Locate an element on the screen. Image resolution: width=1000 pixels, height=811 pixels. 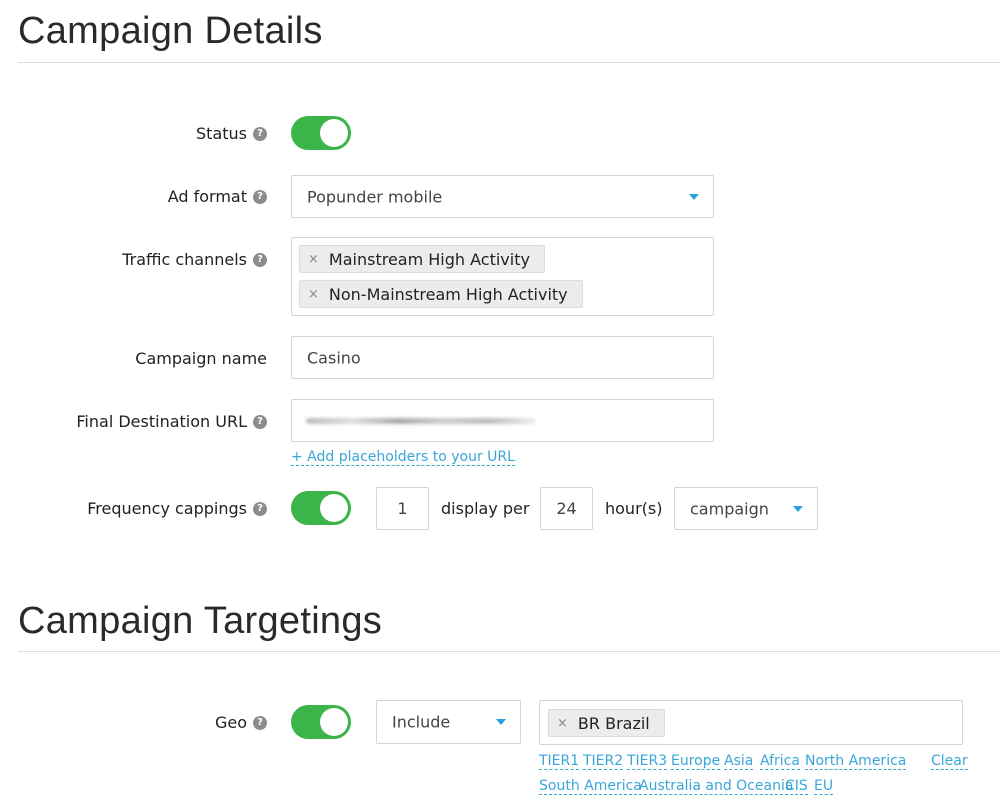
geo-clear-link: Clear is located at coordinates (949, 761).